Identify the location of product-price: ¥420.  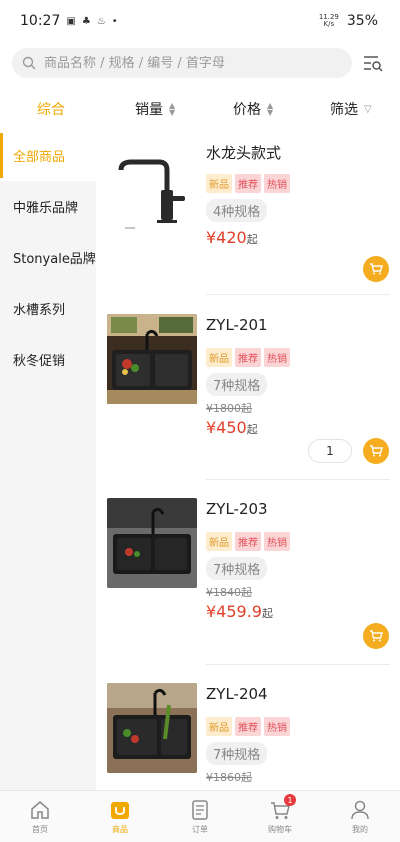
(226, 237).